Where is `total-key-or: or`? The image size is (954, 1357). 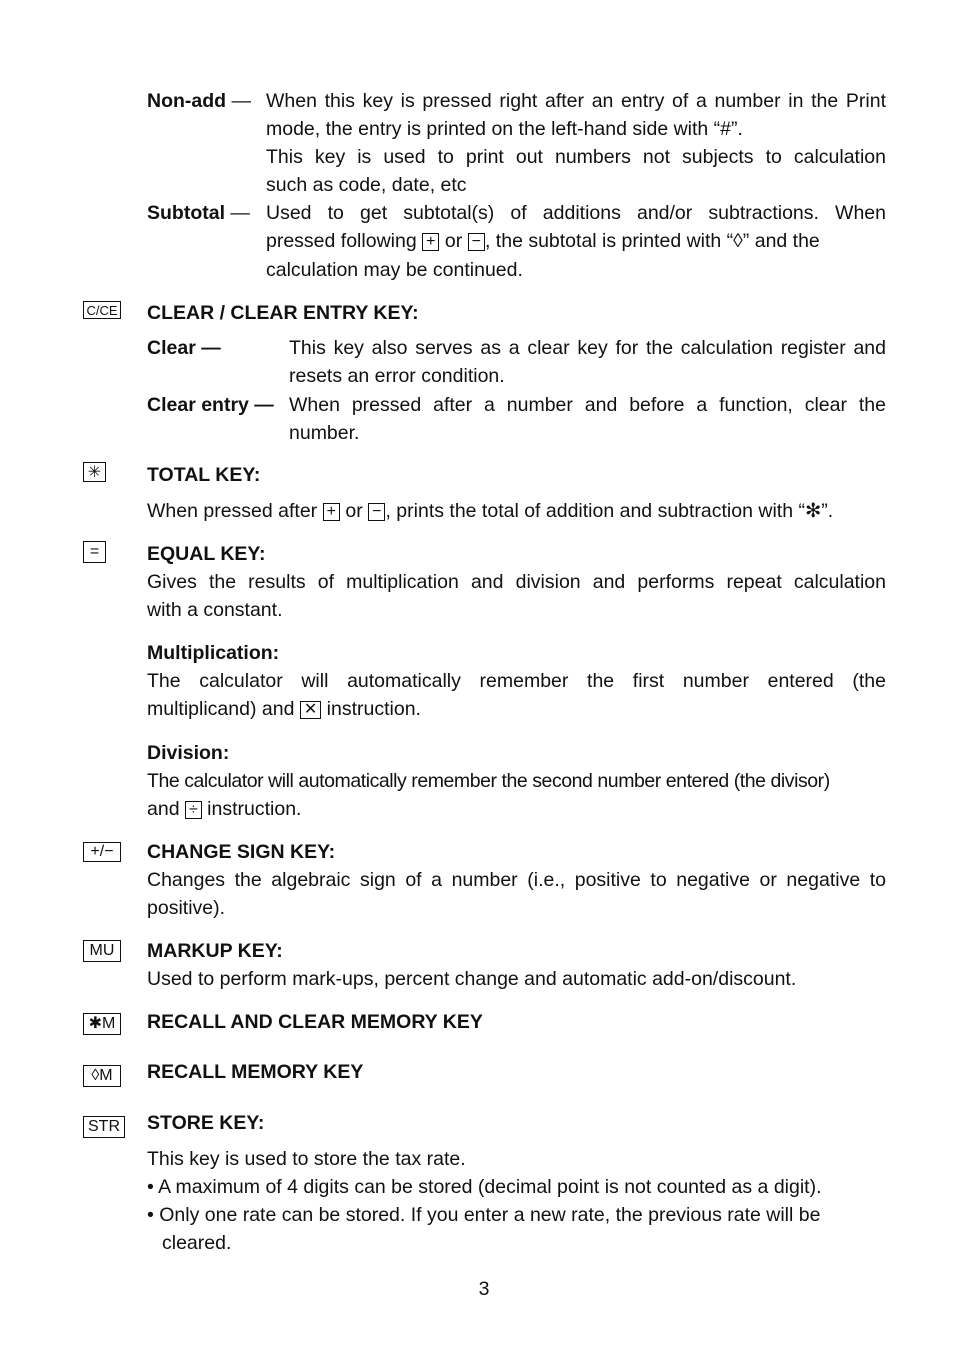
total-key-or: or is located at coordinates (354, 511).